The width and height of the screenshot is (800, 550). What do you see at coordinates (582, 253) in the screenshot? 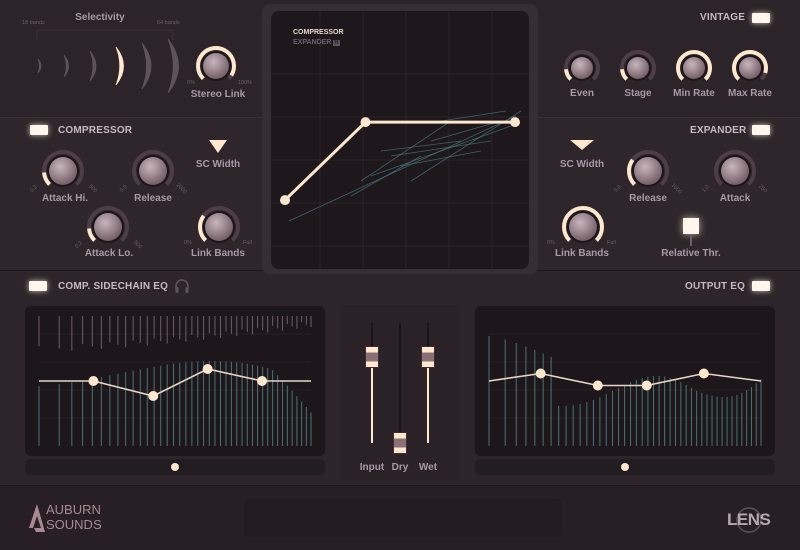
I see `exp-link-bands-label: Link Bands` at bounding box center [582, 253].